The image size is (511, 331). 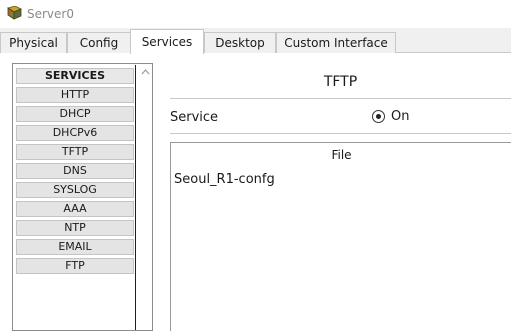 I want to click on title-bar: Server0, so click(x=255, y=14).